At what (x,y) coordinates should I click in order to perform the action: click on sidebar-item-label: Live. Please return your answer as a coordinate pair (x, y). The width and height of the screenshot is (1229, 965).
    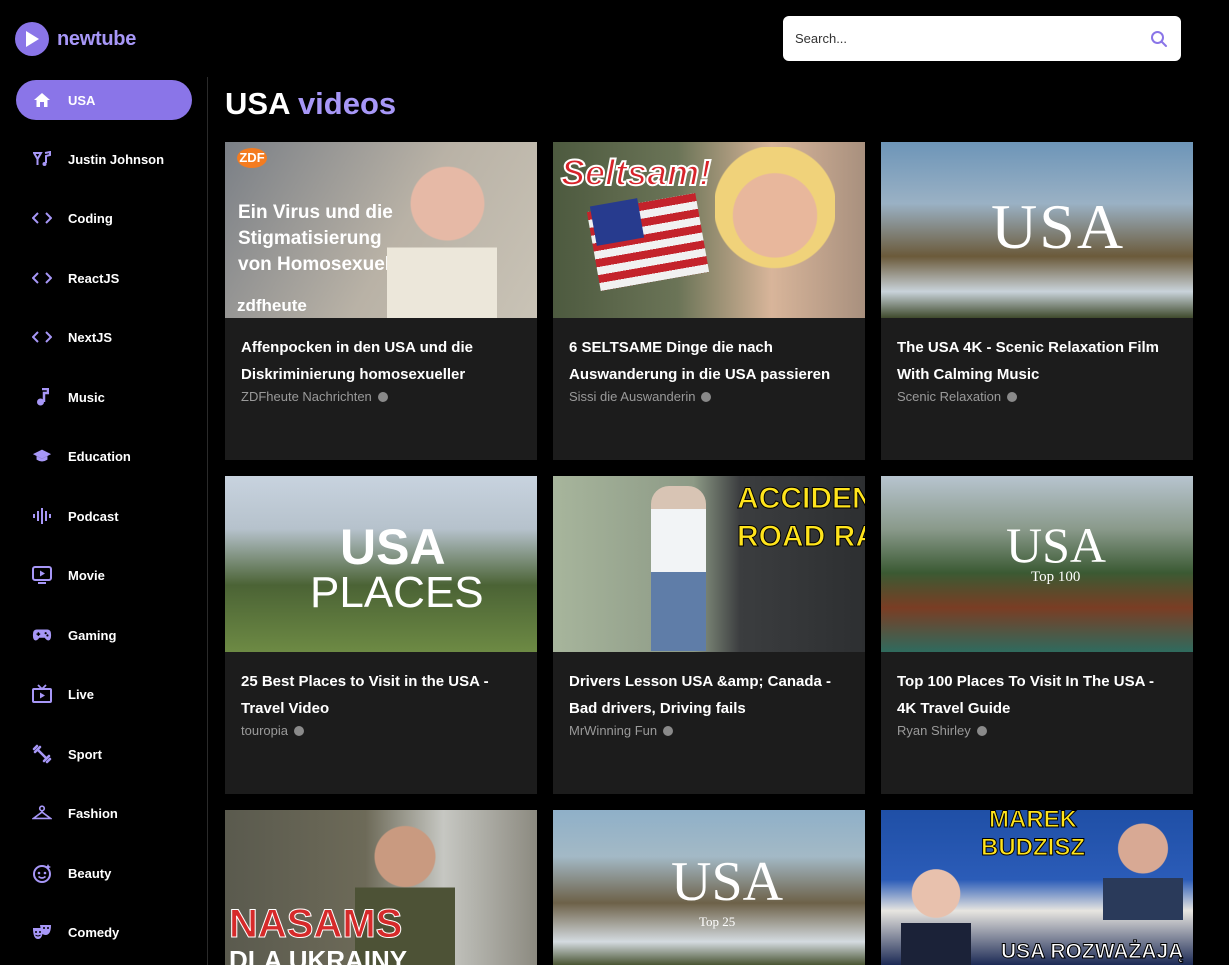
    Looking at the image, I should click on (81, 694).